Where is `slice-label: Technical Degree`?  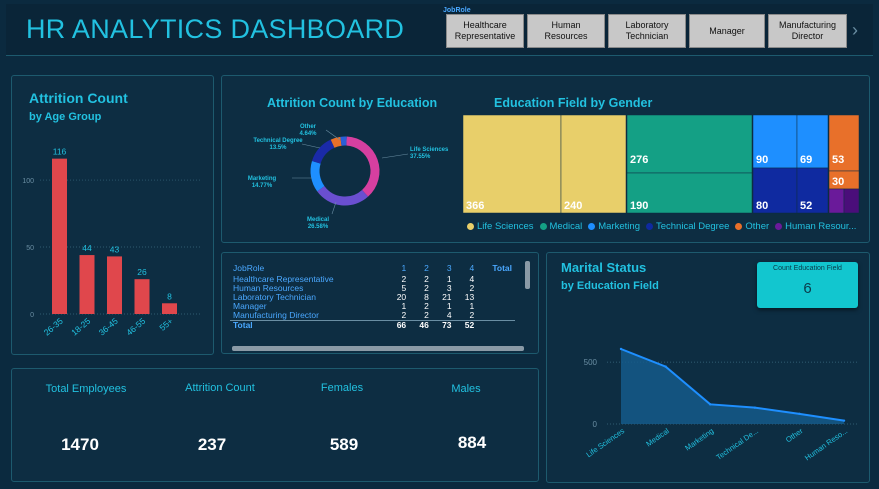
slice-label: Technical Degree is located at coordinates (278, 141).